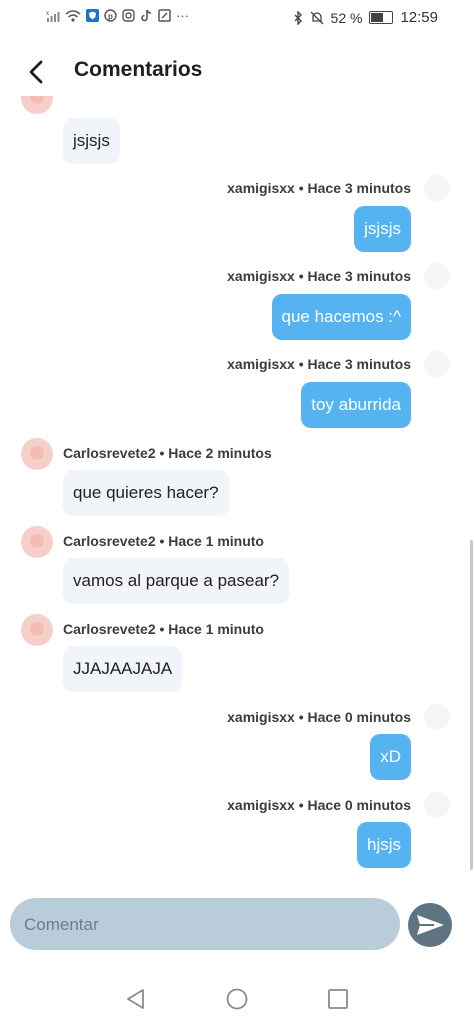  What do you see at coordinates (346, 17) in the screenshot?
I see `battery-percent: 52 %` at bounding box center [346, 17].